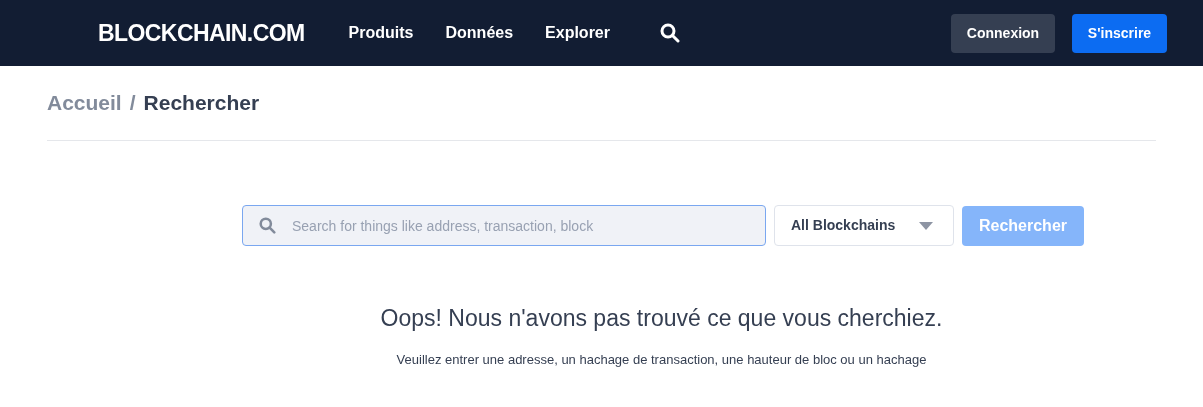 This screenshot has width=1203, height=407. What do you see at coordinates (864, 225) in the screenshot?
I see `blockchain-dropdown: All Blockchains` at bounding box center [864, 225].